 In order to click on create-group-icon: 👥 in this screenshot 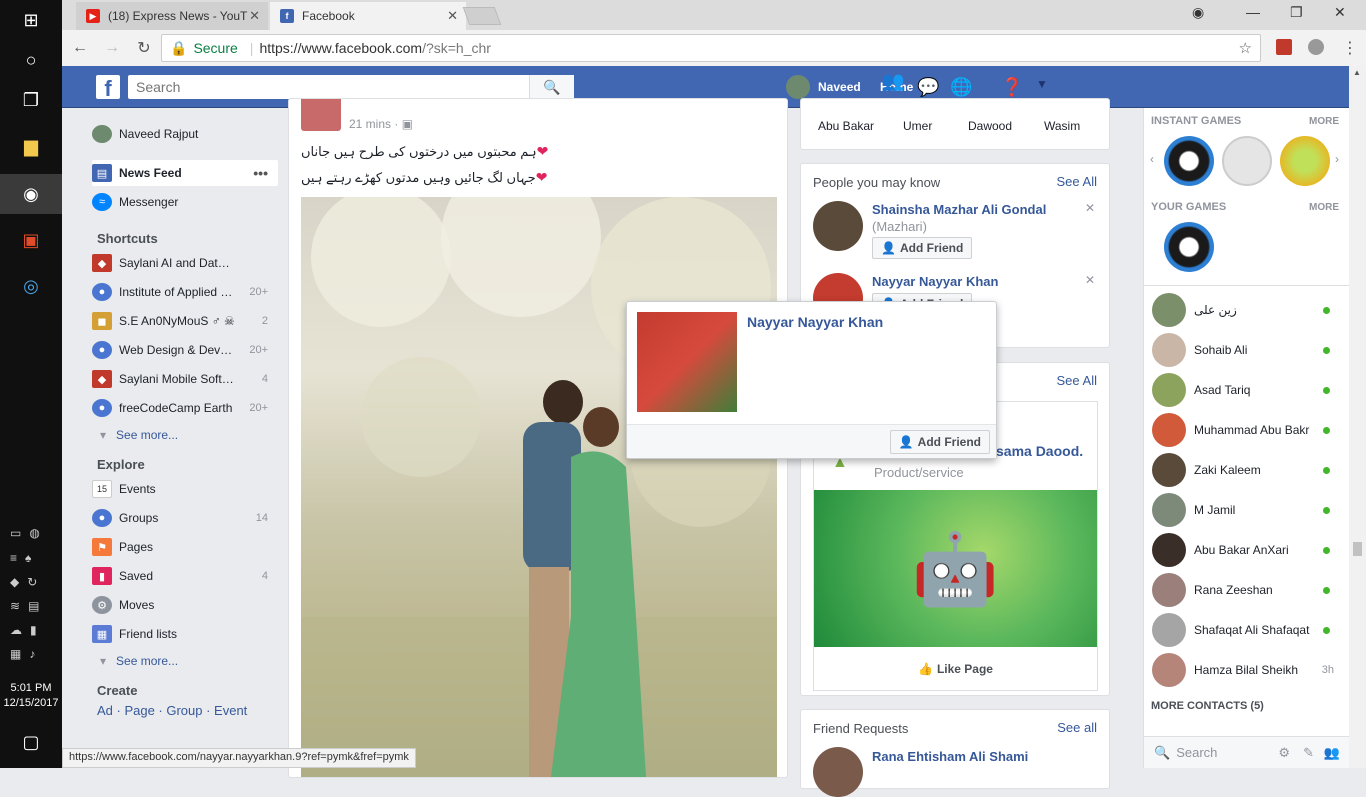, I will do `click(1332, 753)`.